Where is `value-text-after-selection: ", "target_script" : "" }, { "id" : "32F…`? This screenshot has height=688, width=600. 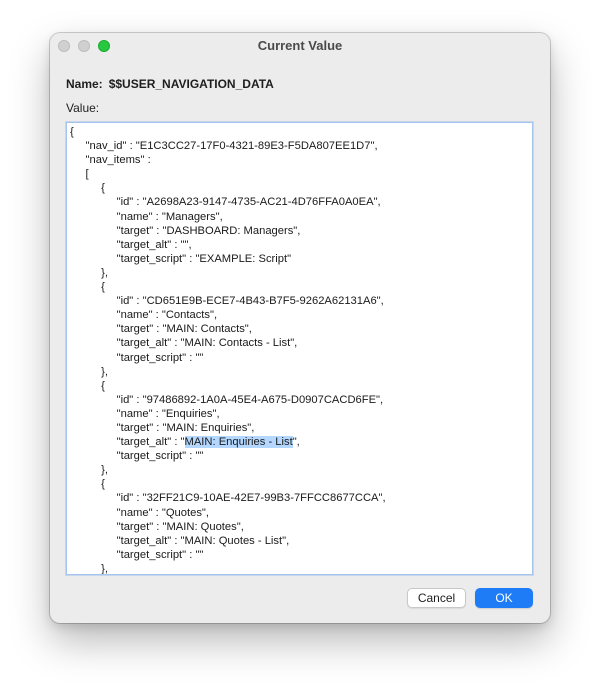
value-text-after-selection: ", "target_script" : "" }, { "id" : "32F… is located at coordinates (243, 505).